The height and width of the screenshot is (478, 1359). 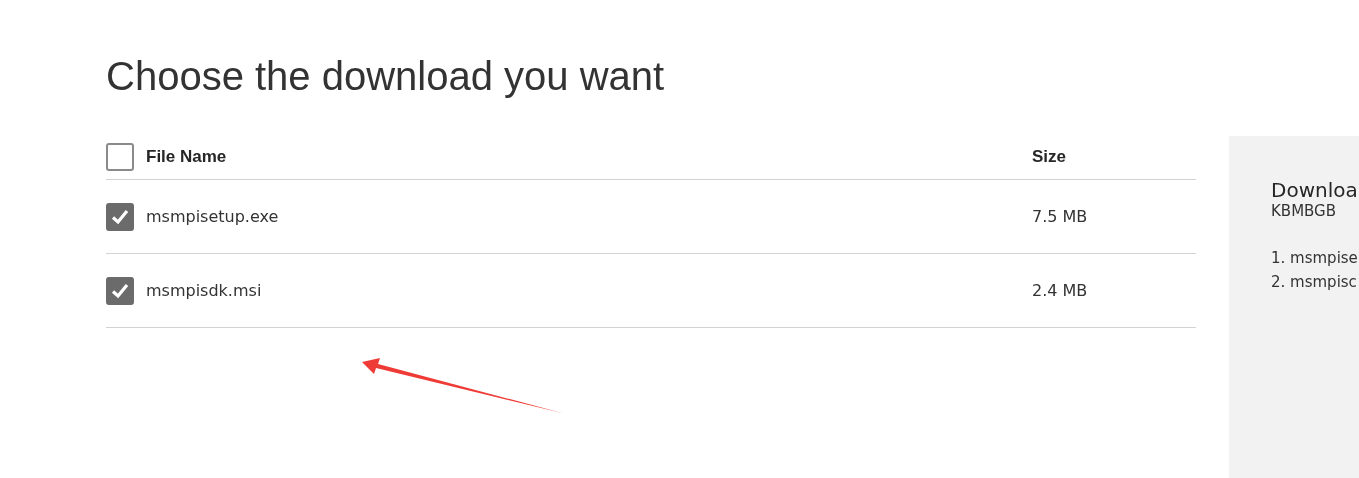 What do you see at coordinates (186, 156) in the screenshot?
I see `column-header: File Name` at bounding box center [186, 156].